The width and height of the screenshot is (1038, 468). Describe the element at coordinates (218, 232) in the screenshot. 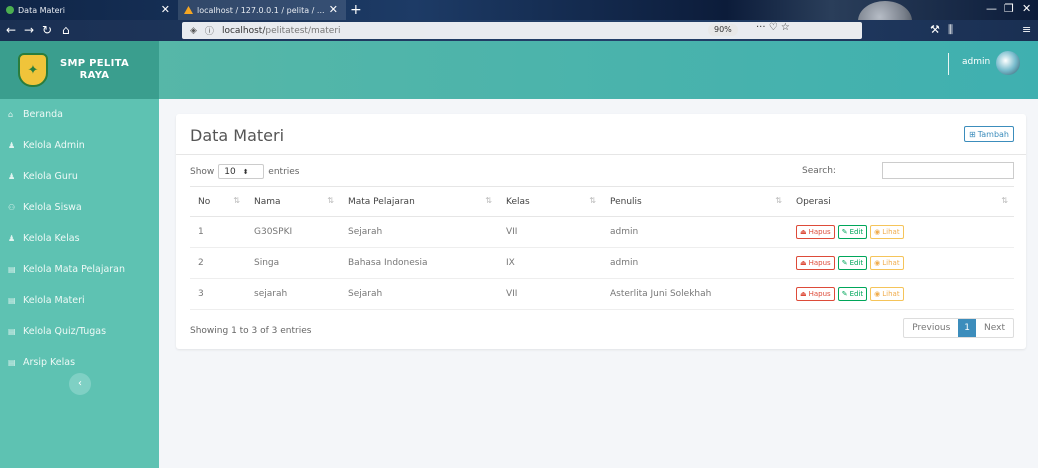

I see `cell-no: 1` at that location.